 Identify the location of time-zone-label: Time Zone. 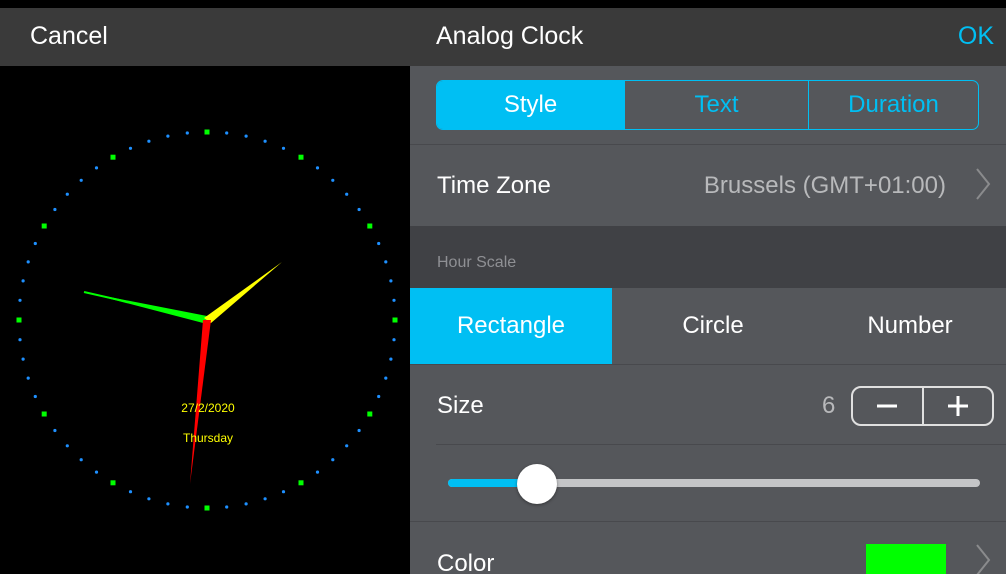
(494, 185).